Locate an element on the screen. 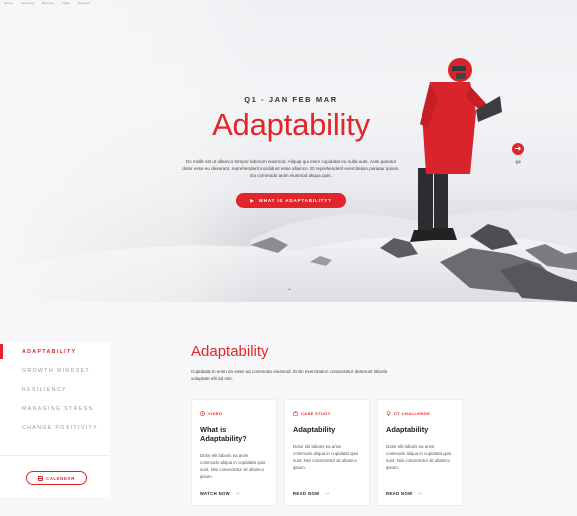 The width and height of the screenshot is (577, 516). play-circle-icon is located at coordinates (202, 413).